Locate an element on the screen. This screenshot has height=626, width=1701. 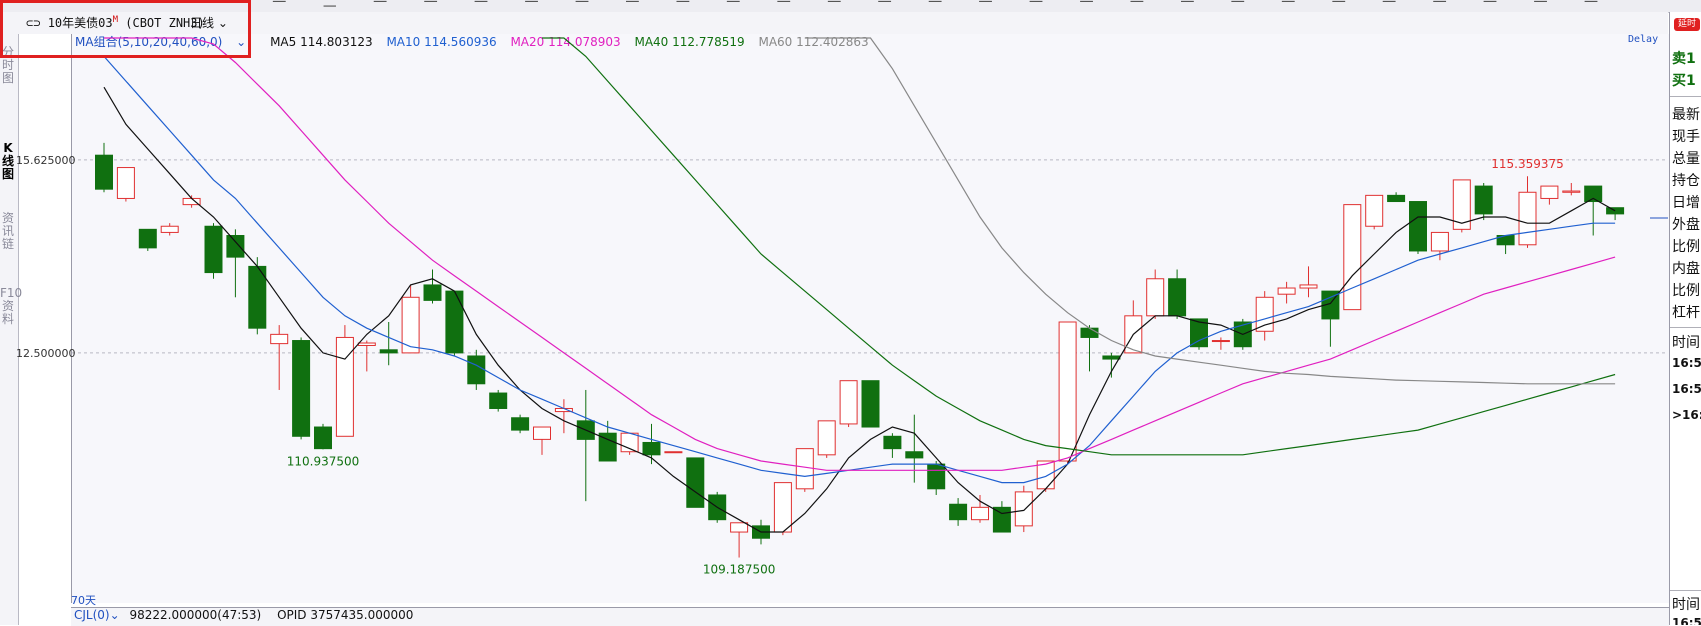
tick-time: >16:58 is located at coordinates (1686, 415).